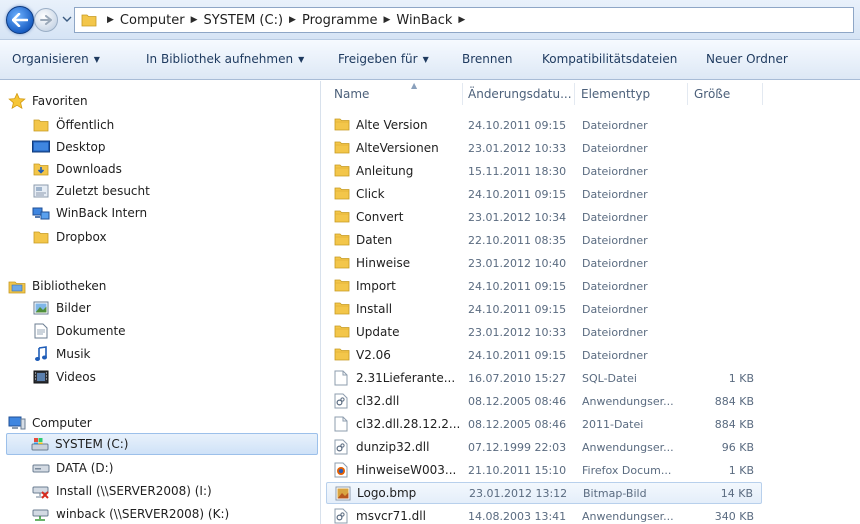  Describe the element at coordinates (81, 147) in the screenshot. I see `nav-item-label: Desktop` at that location.